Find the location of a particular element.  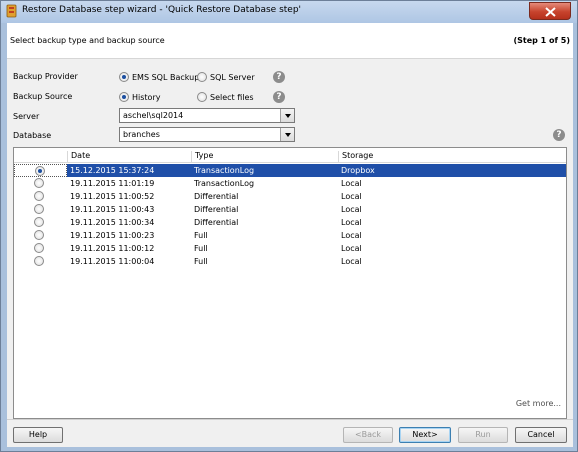

close-icon is located at coordinates (550, 12).